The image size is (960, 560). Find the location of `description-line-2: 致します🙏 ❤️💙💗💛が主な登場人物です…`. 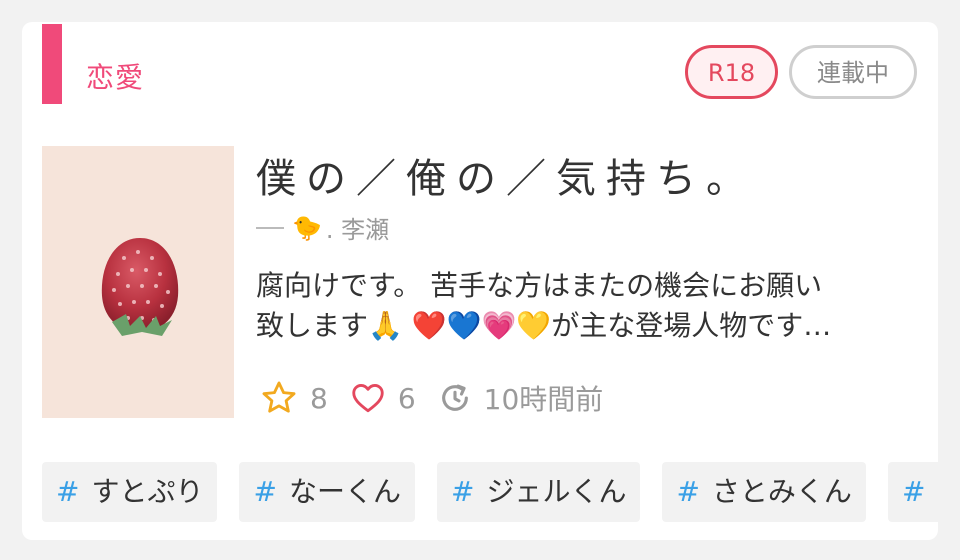

description-line-2: 致します🙏 ❤️💙💗💛が主な登場人物です… is located at coordinates (544, 325).